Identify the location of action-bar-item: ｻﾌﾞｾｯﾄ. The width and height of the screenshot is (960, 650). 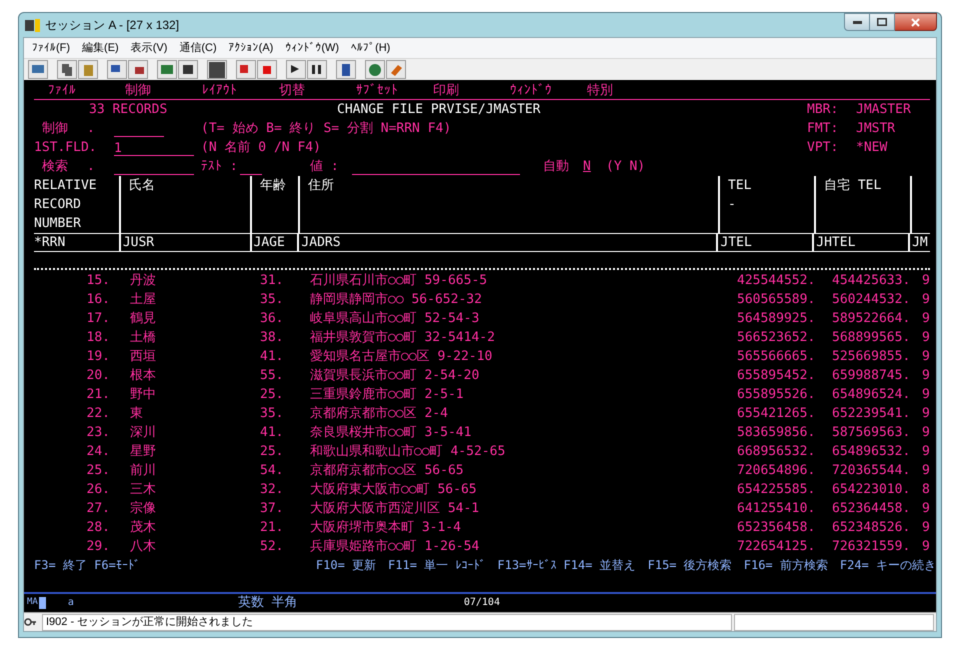
(394, 90).